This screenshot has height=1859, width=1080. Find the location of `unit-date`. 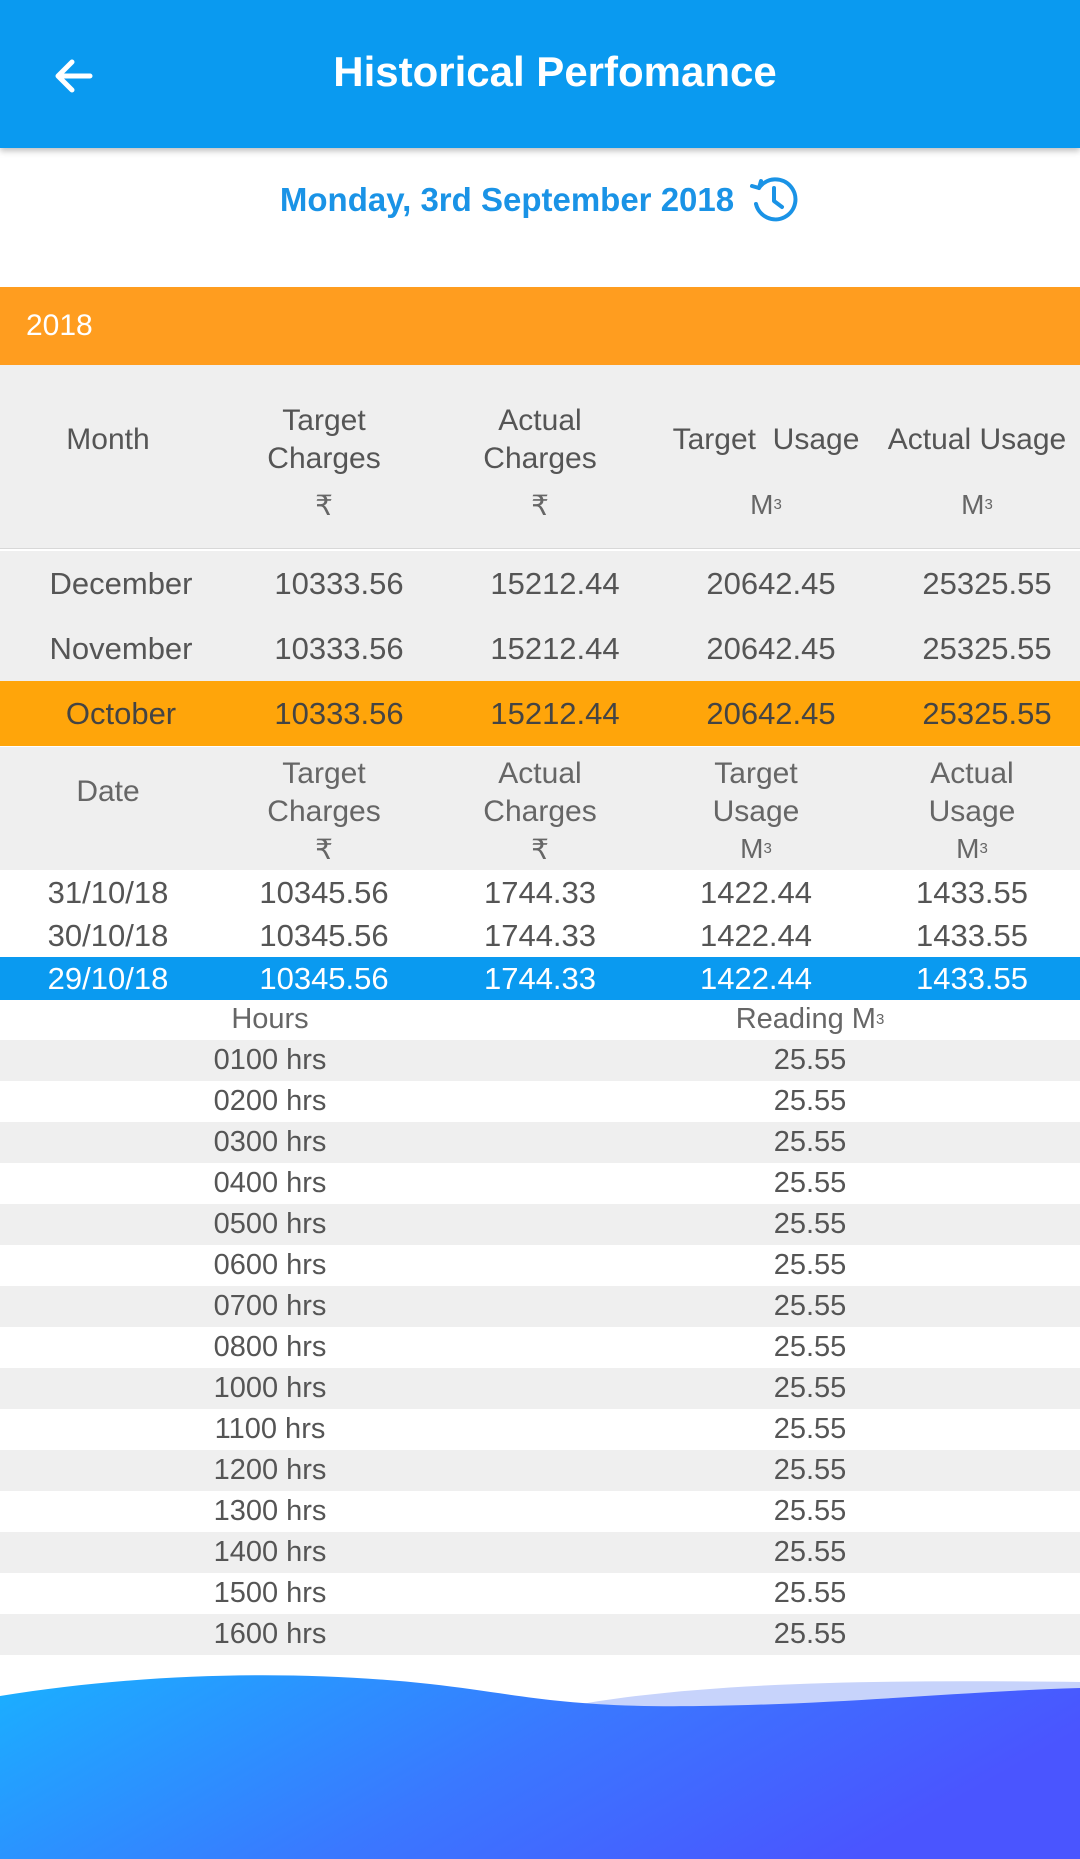

unit-date is located at coordinates (108, 849).